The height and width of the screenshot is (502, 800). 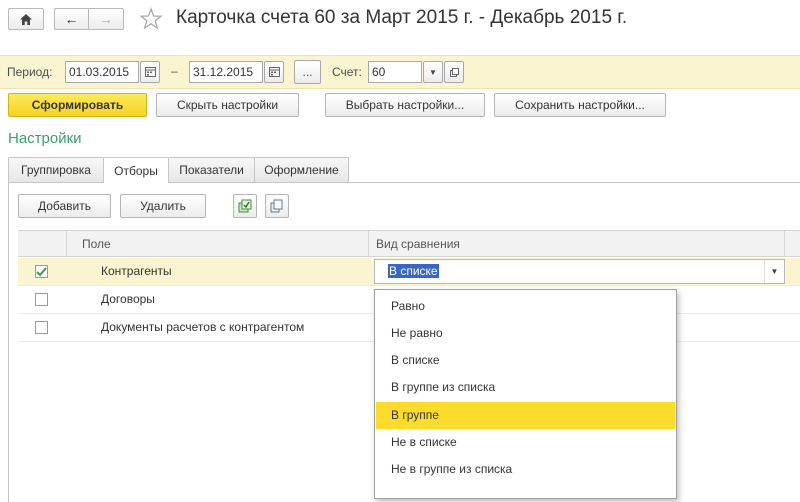 What do you see at coordinates (102, 72) in the screenshot?
I see `period-from-field: 01.03.2015` at bounding box center [102, 72].